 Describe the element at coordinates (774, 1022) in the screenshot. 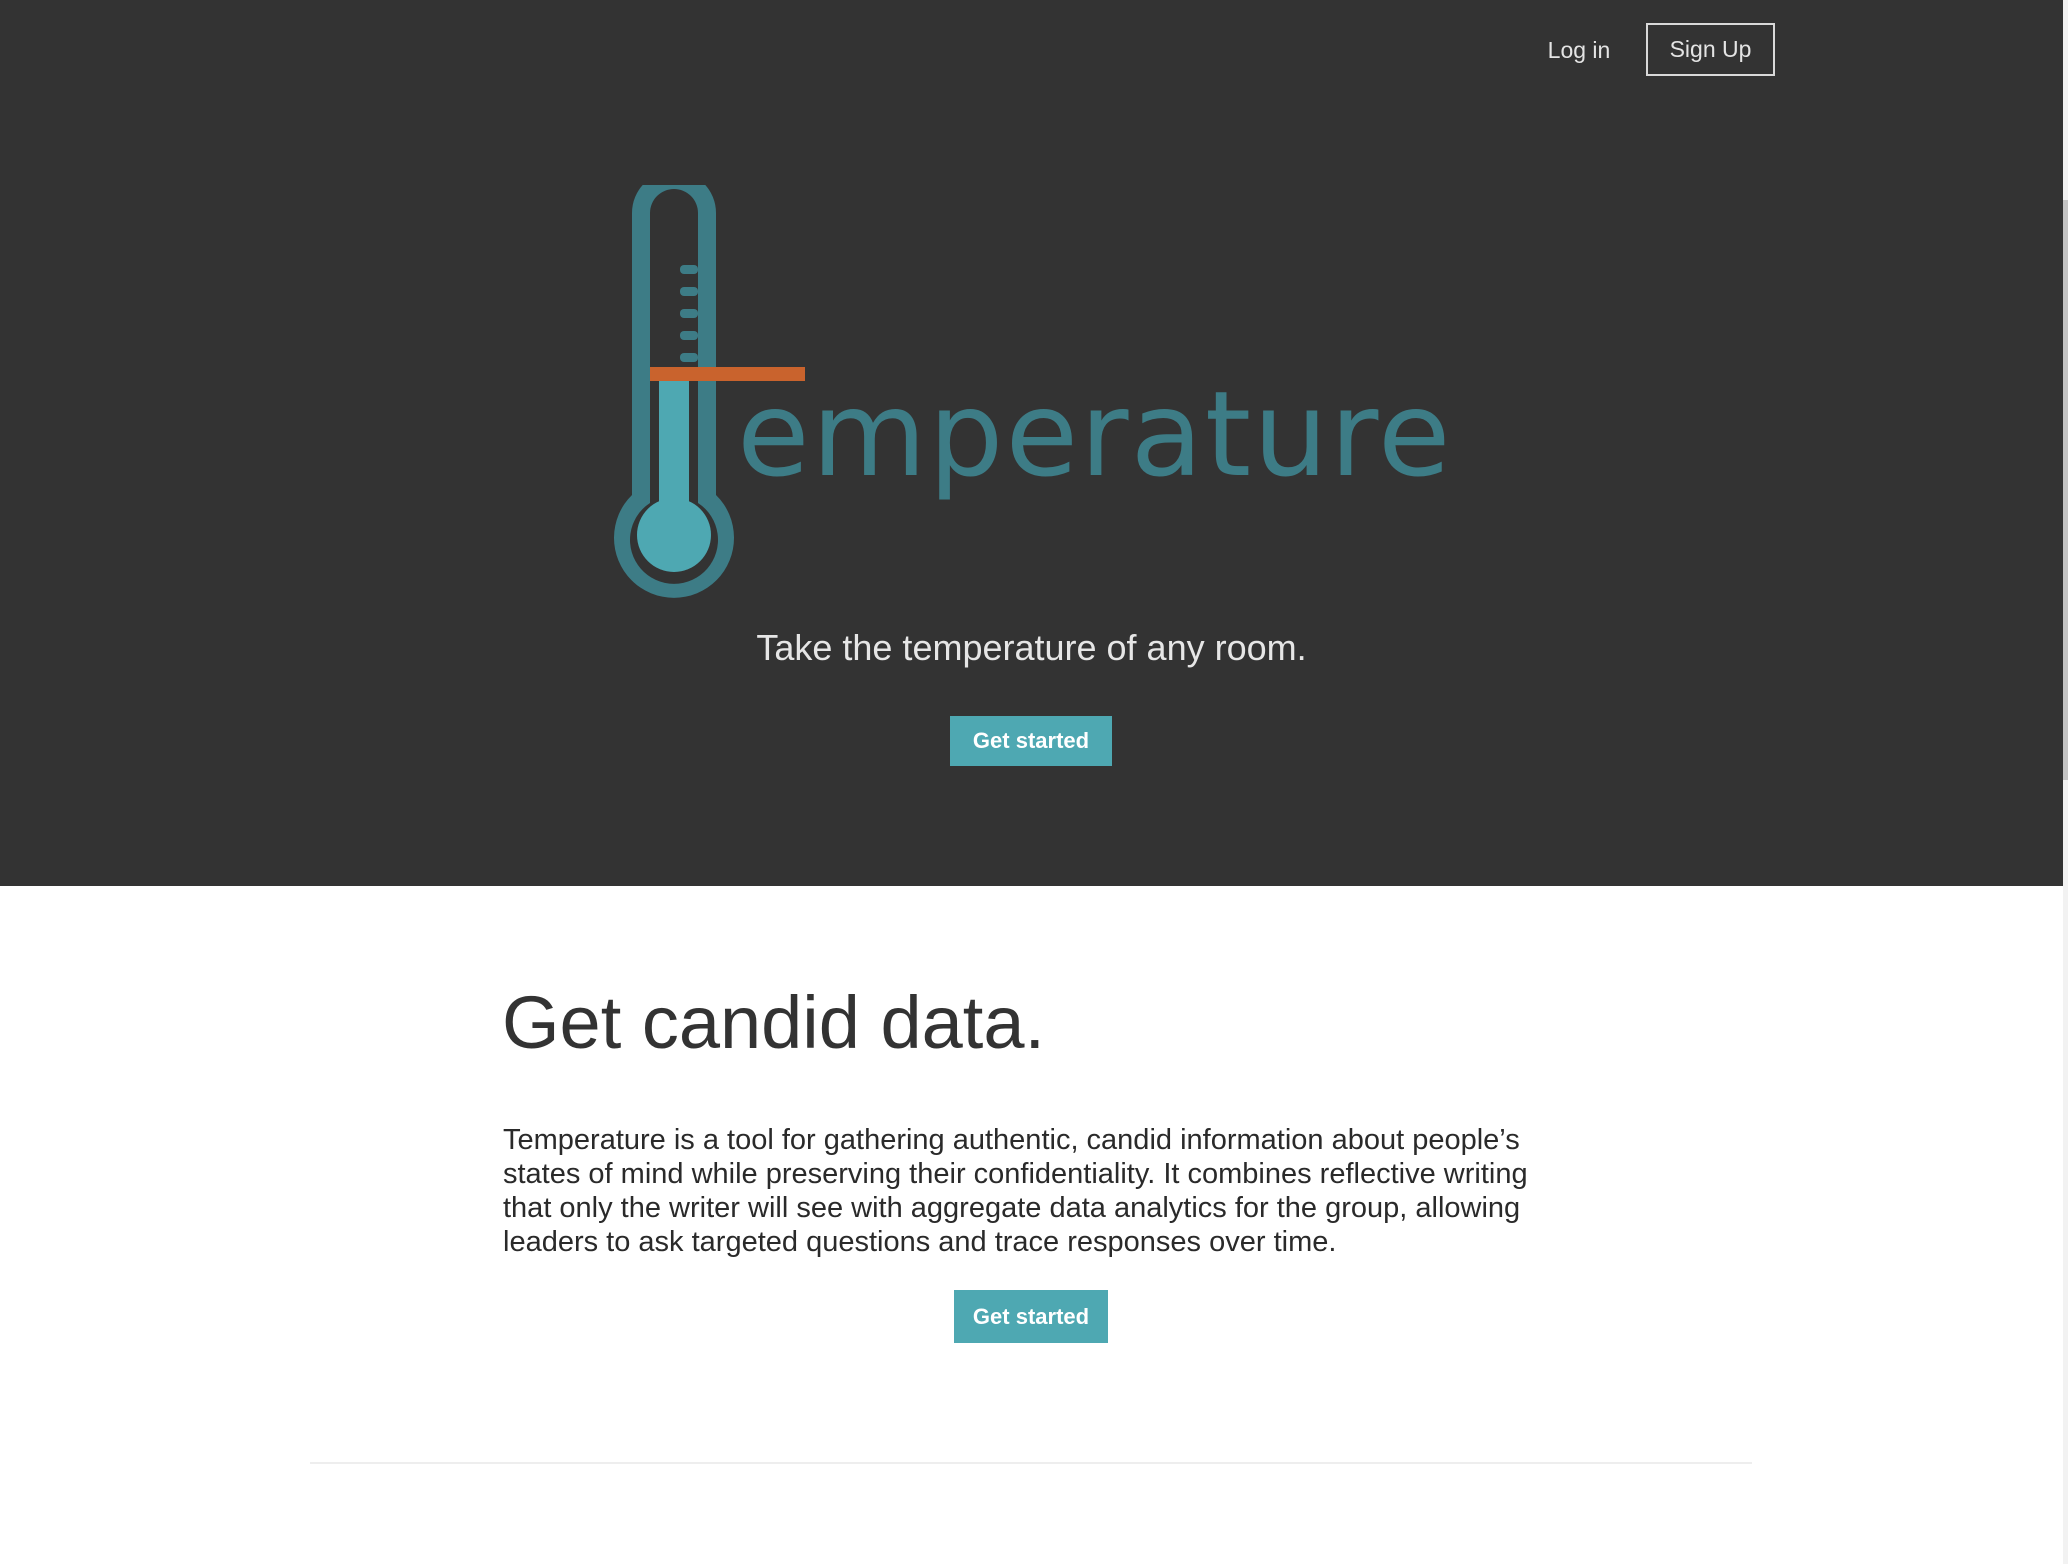

I see `section-title: Get candid data.` at that location.